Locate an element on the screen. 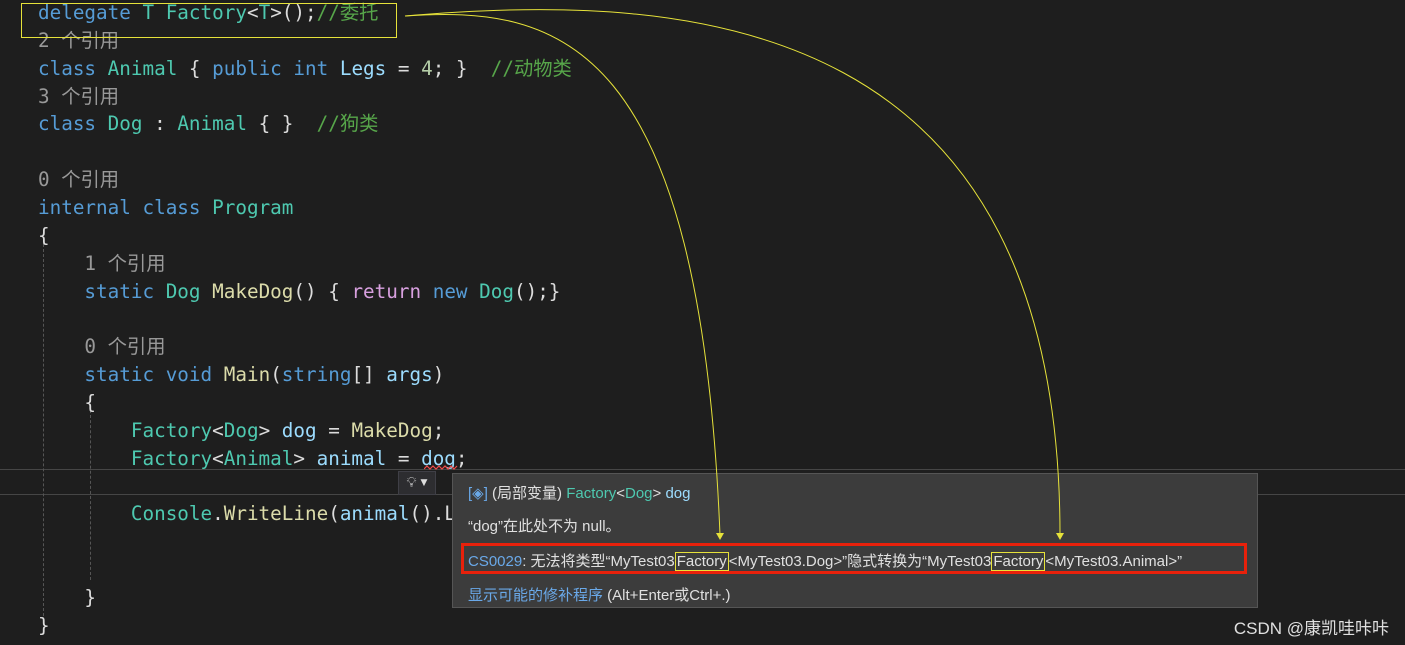 The height and width of the screenshot is (645, 1405). code-token: dog is located at coordinates (299, 430).